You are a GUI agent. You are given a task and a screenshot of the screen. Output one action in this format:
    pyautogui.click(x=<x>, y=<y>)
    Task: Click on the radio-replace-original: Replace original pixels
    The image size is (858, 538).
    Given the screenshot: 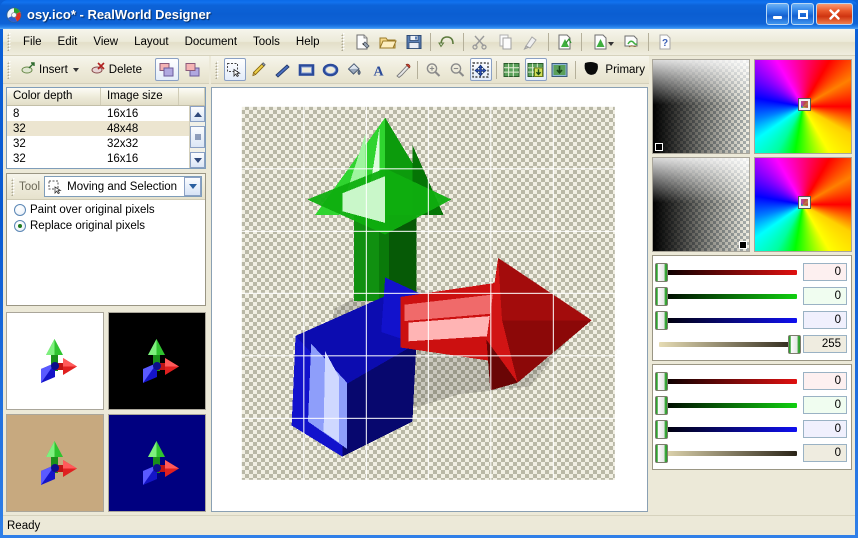 What is the action you would take?
    pyautogui.click(x=106, y=224)
    